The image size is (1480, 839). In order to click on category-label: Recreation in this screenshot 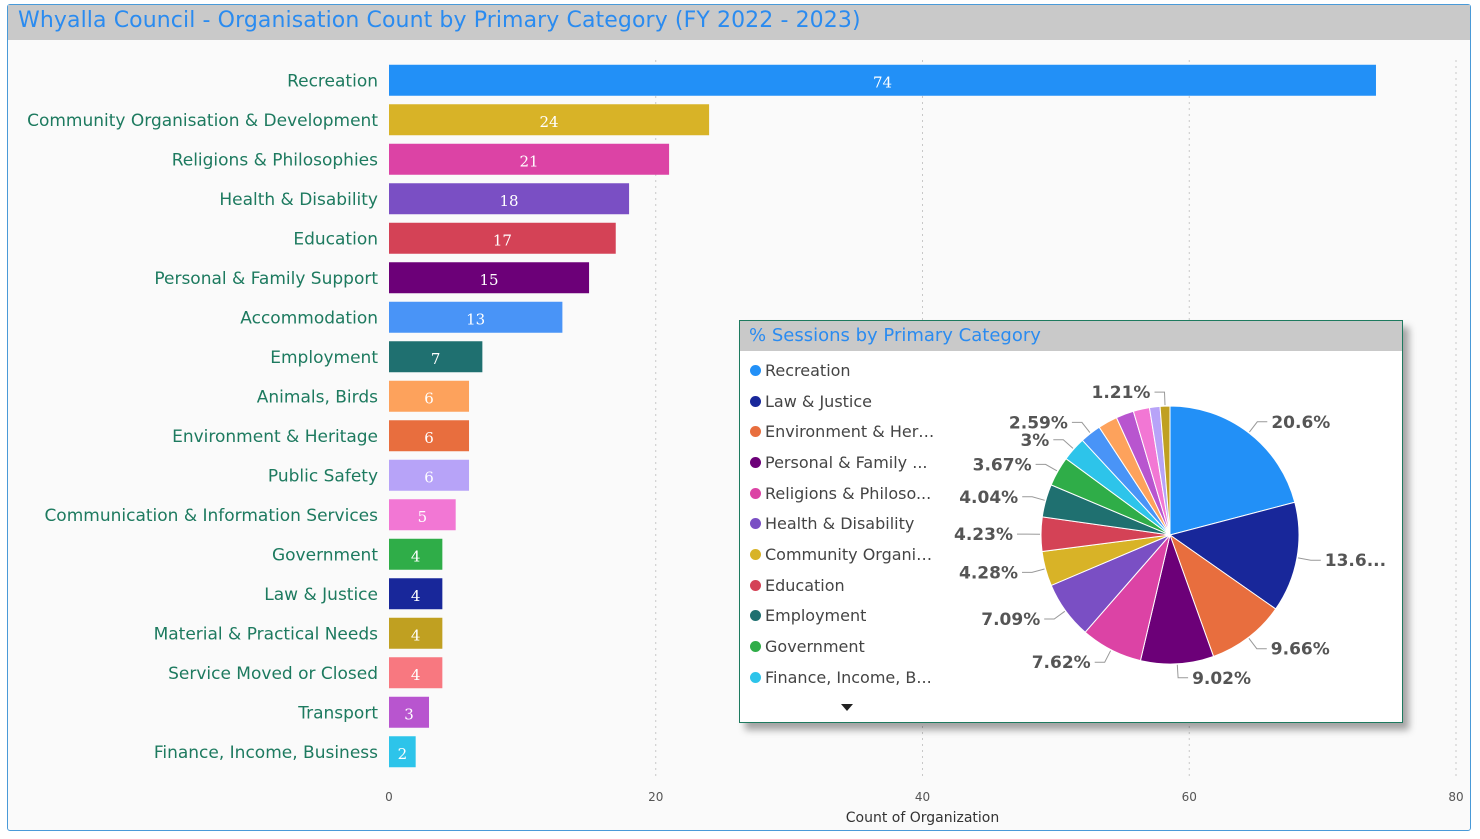, I will do `click(332, 81)`.